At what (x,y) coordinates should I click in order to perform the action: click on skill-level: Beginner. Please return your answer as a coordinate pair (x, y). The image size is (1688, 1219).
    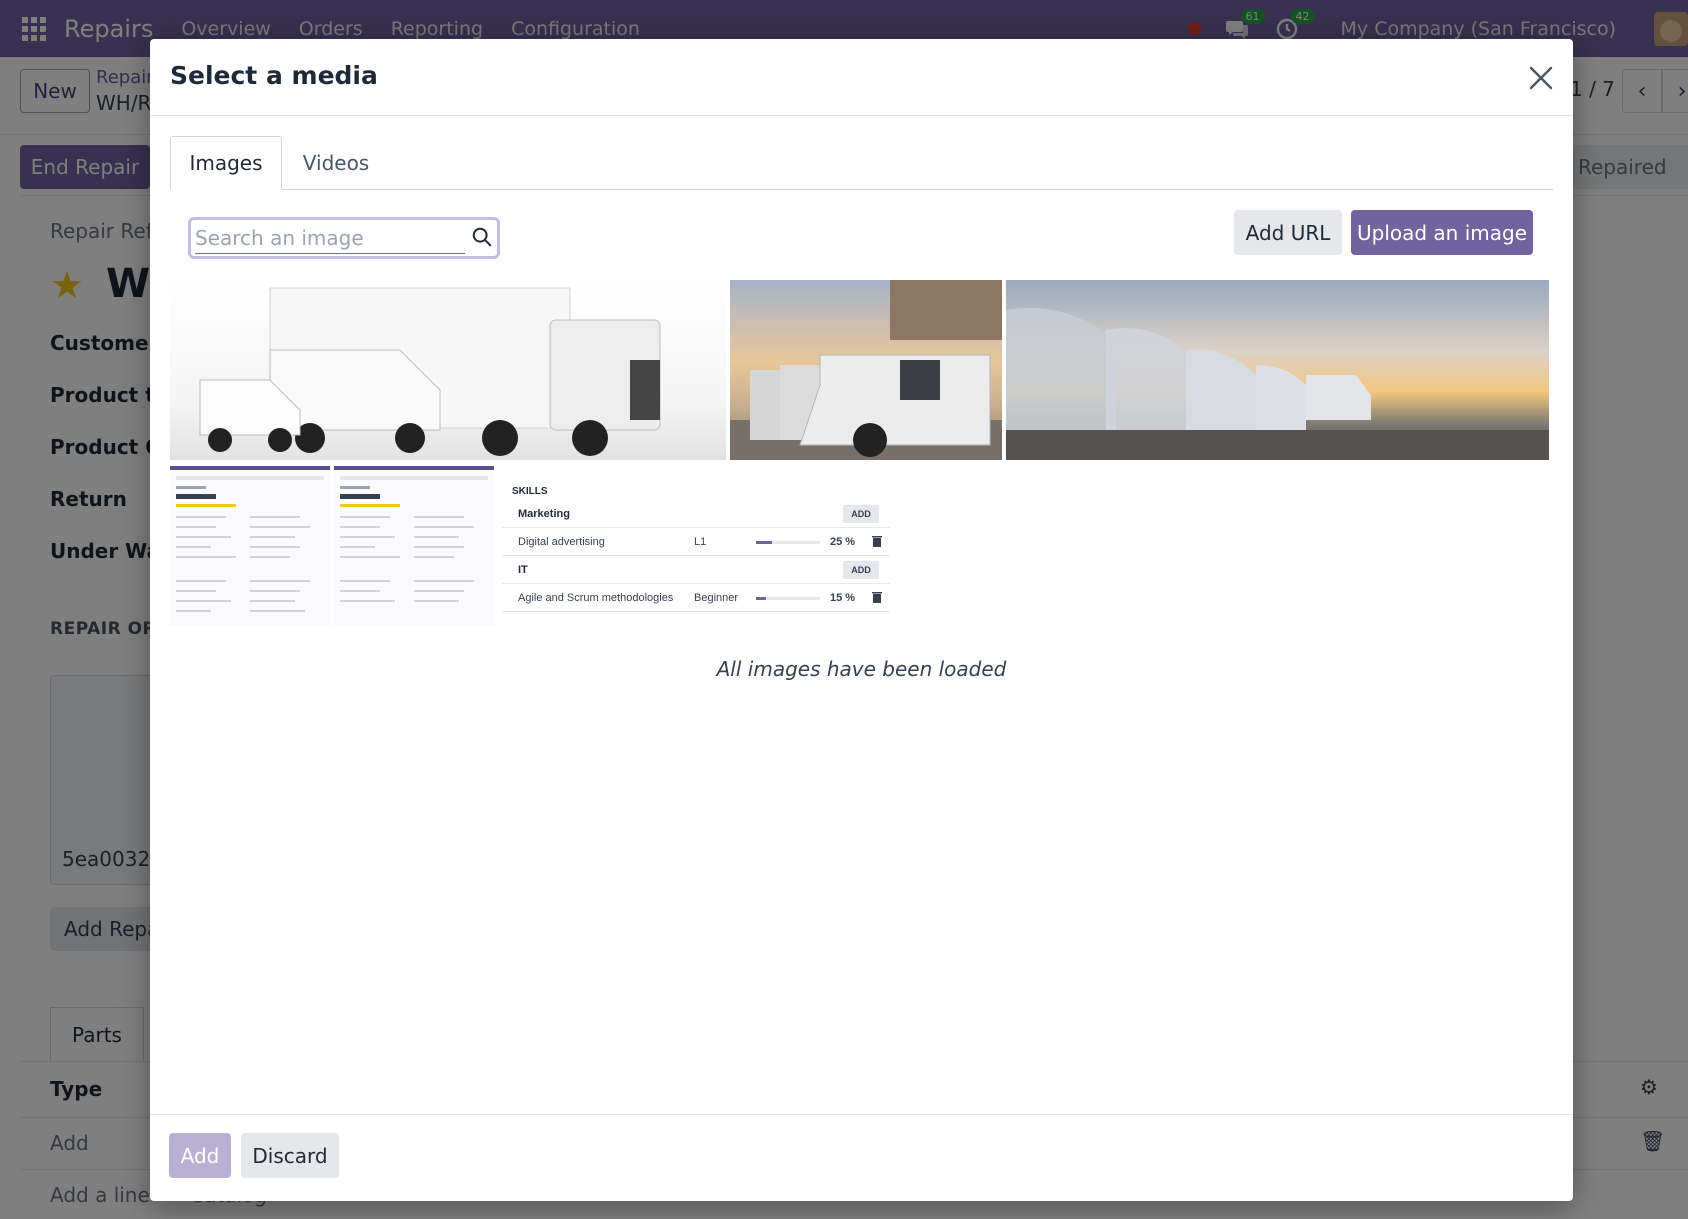
    Looking at the image, I should click on (716, 598).